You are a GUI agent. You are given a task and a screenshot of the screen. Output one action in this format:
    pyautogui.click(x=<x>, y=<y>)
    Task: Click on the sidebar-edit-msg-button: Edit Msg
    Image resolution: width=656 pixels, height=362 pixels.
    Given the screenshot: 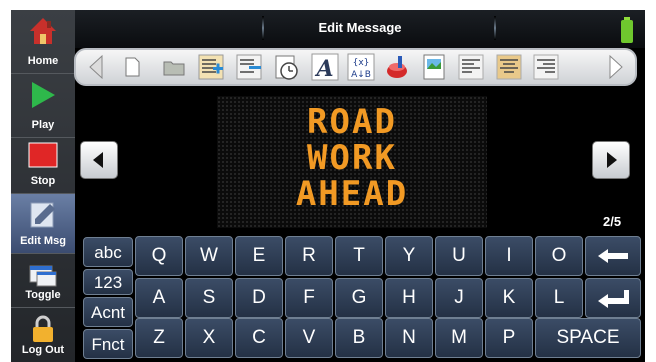 What is the action you would take?
    pyautogui.click(x=43, y=224)
    